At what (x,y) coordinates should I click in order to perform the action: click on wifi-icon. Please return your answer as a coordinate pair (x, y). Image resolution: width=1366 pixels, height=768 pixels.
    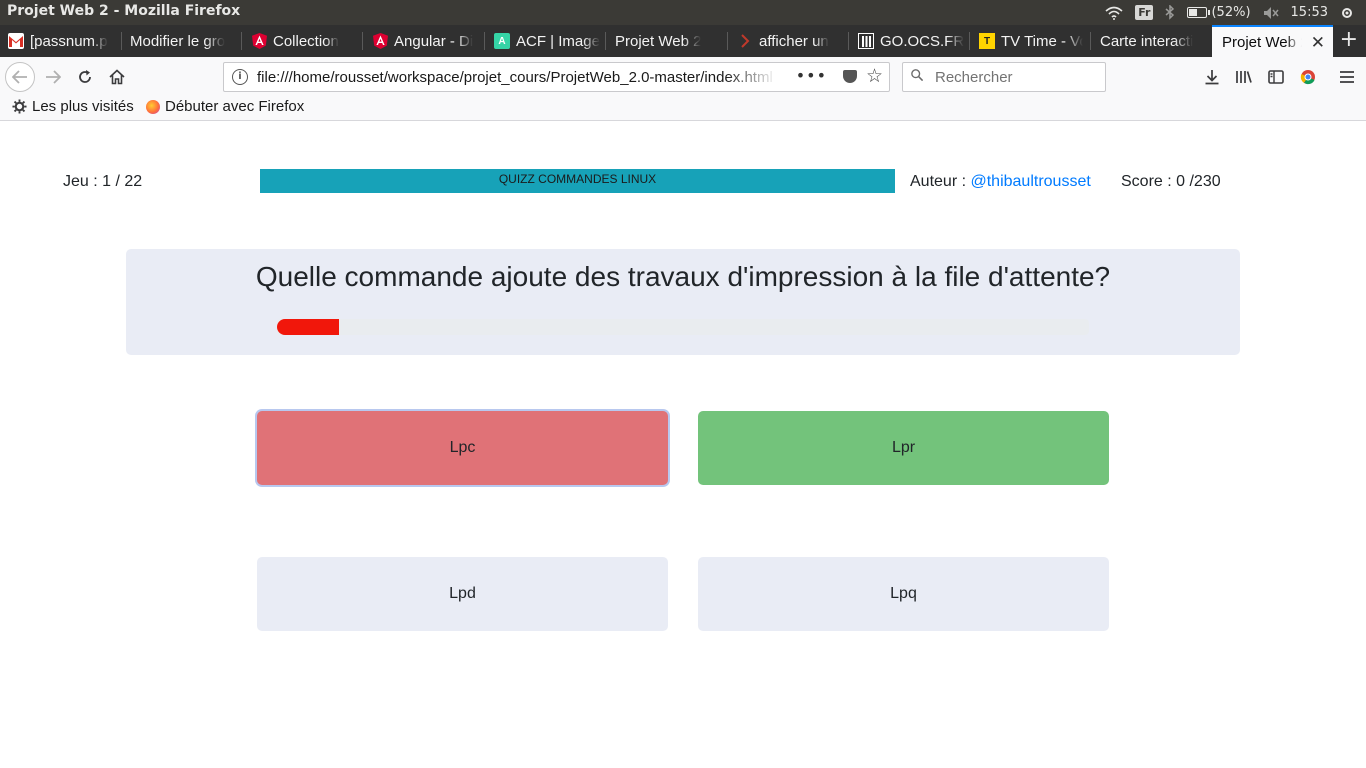
    Looking at the image, I should click on (1114, 13).